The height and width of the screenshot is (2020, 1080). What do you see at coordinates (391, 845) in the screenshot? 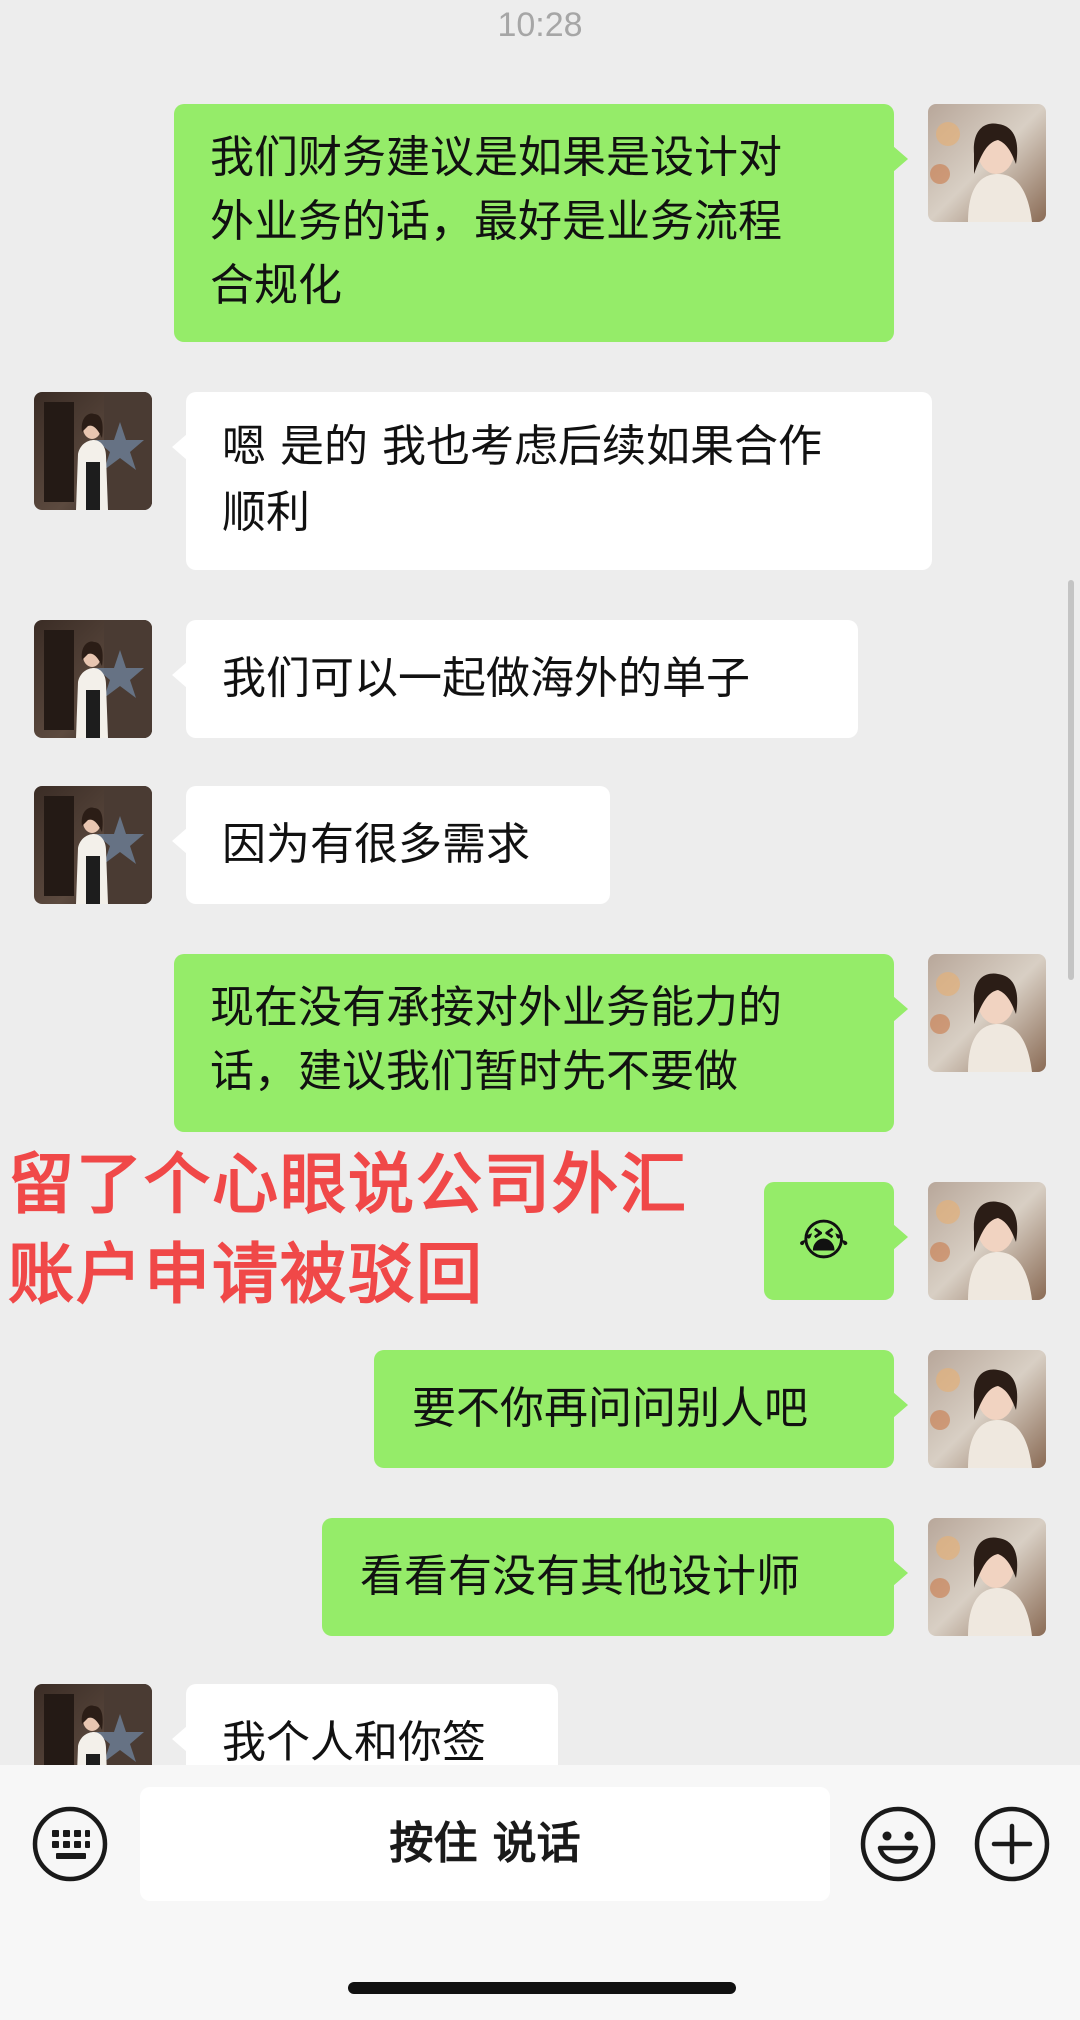
I see `message-bubble-contact: 因为有很多需求` at bounding box center [391, 845].